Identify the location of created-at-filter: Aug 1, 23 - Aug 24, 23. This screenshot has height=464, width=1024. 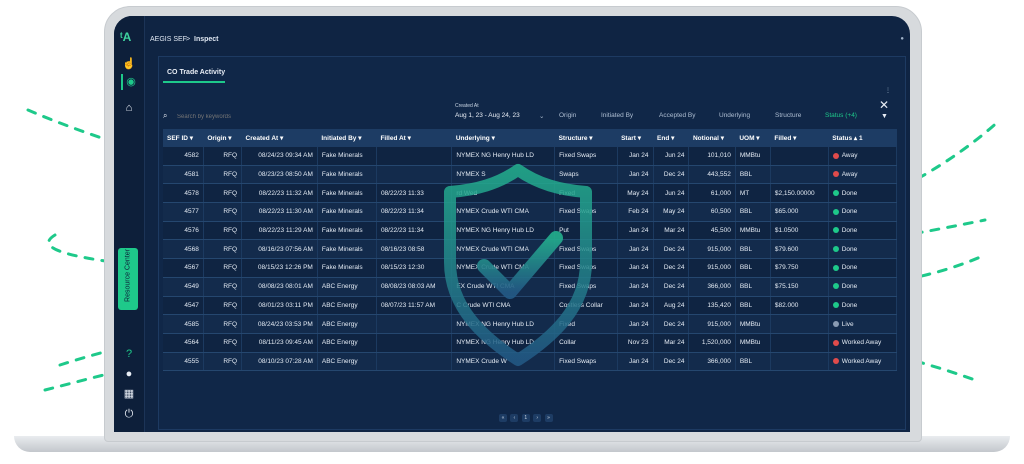
(487, 115).